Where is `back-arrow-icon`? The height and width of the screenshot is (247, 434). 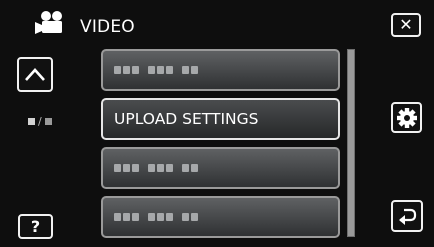
back-arrow-icon is located at coordinates (408, 216).